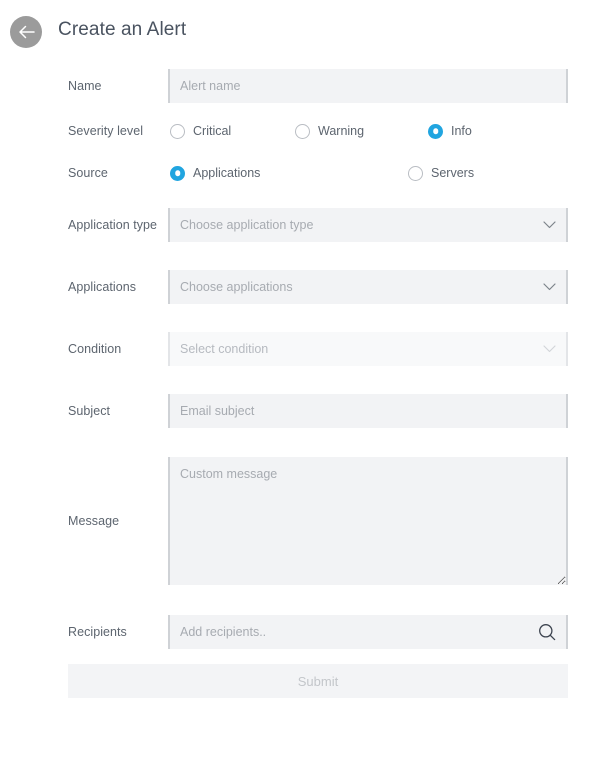 The image size is (598, 769). I want to click on radio-severity-warning: Warning, so click(330, 131).